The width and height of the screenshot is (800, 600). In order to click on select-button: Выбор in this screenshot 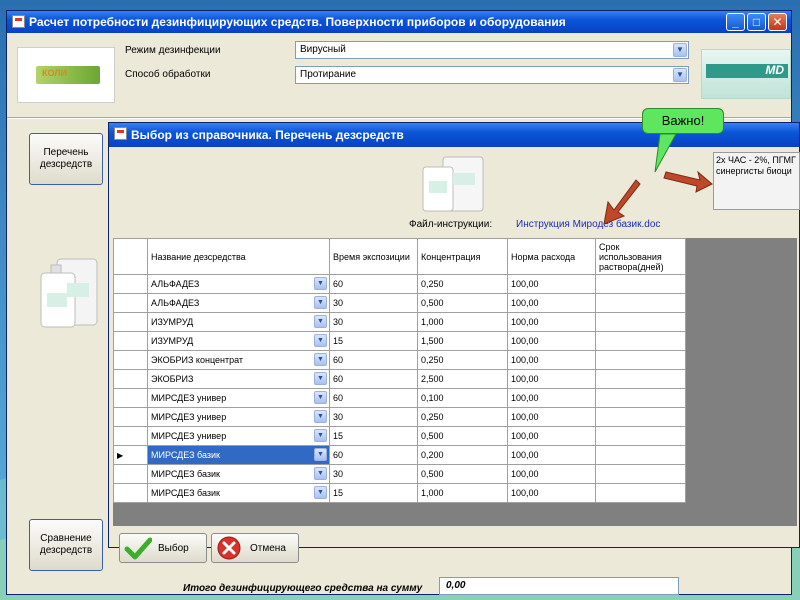, I will do `click(163, 548)`.